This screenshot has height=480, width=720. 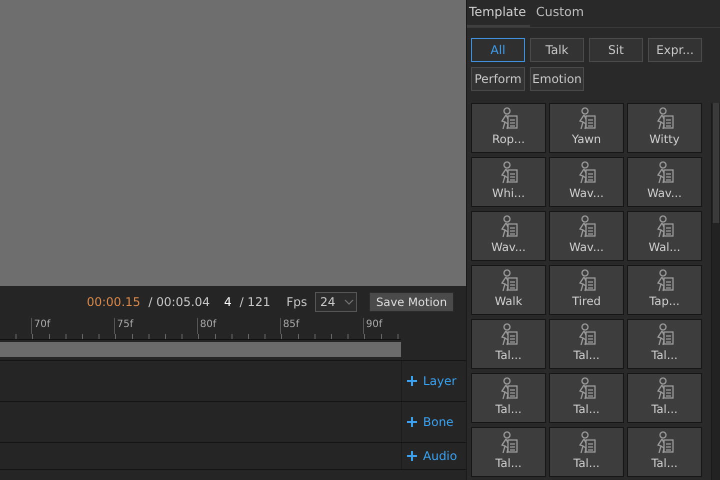 What do you see at coordinates (297, 302) in the screenshot?
I see `fps-label: Fps` at bounding box center [297, 302].